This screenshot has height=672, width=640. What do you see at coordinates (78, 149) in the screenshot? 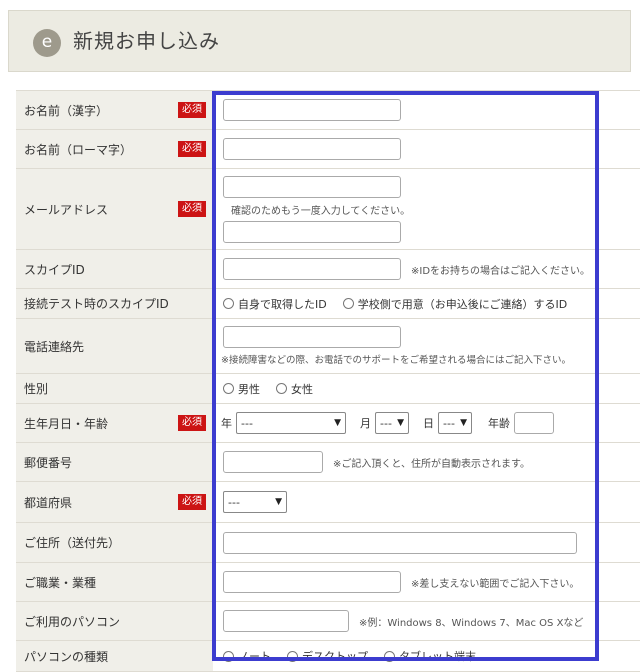
I see `name-roman-label: お名前（ローマ字）` at bounding box center [78, 149].